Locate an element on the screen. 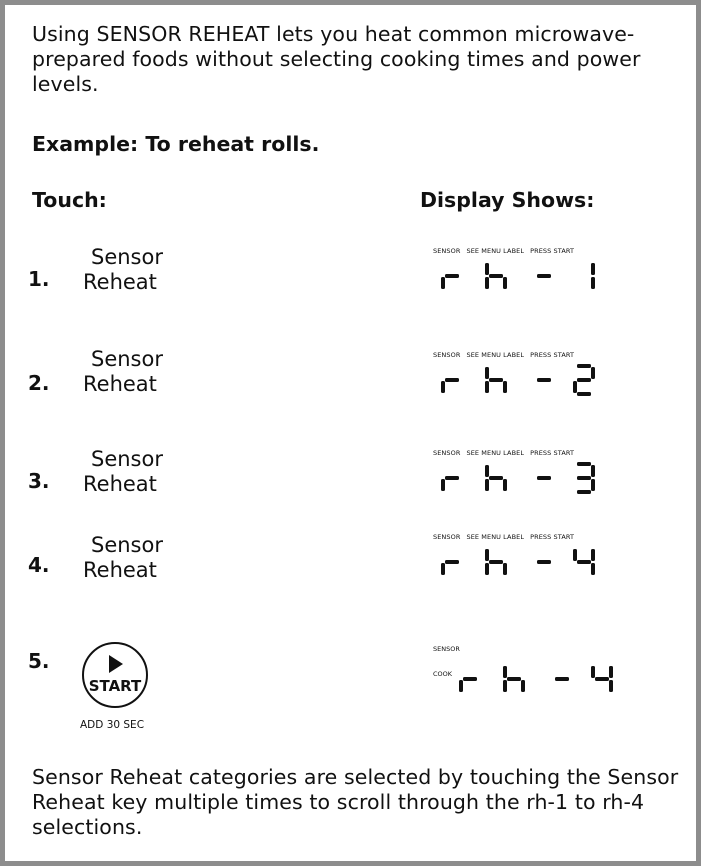 The image size is (701, 866). step-number-5: 5. is located at coordinates (39, 661).